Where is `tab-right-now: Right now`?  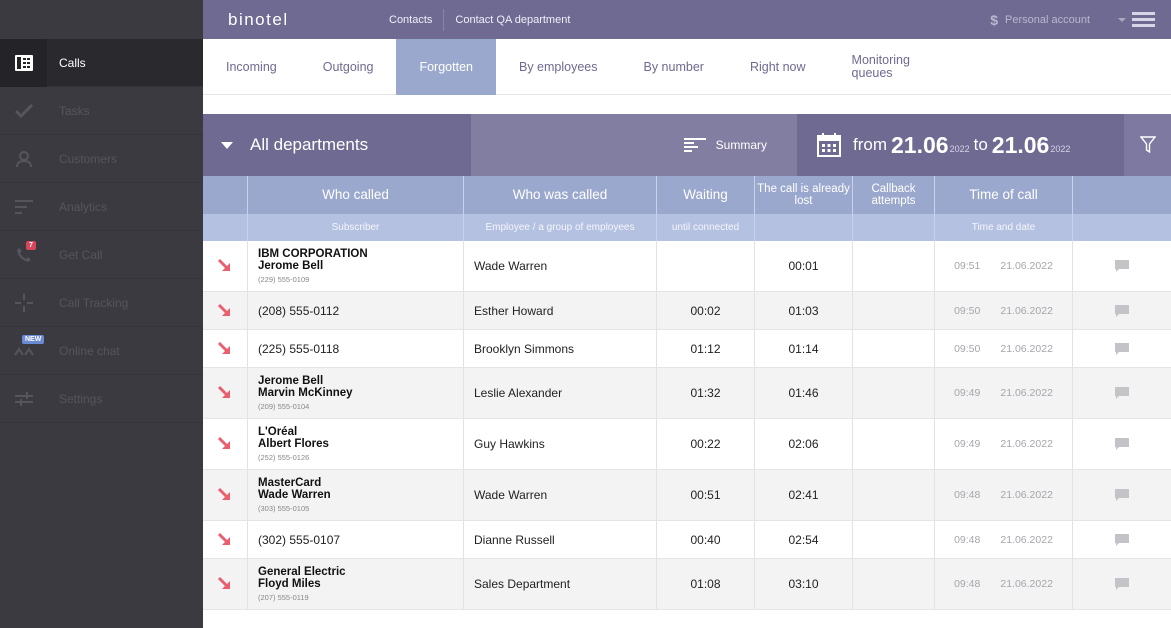
tab-right-now: Right now is located at coordinates (778, 67).